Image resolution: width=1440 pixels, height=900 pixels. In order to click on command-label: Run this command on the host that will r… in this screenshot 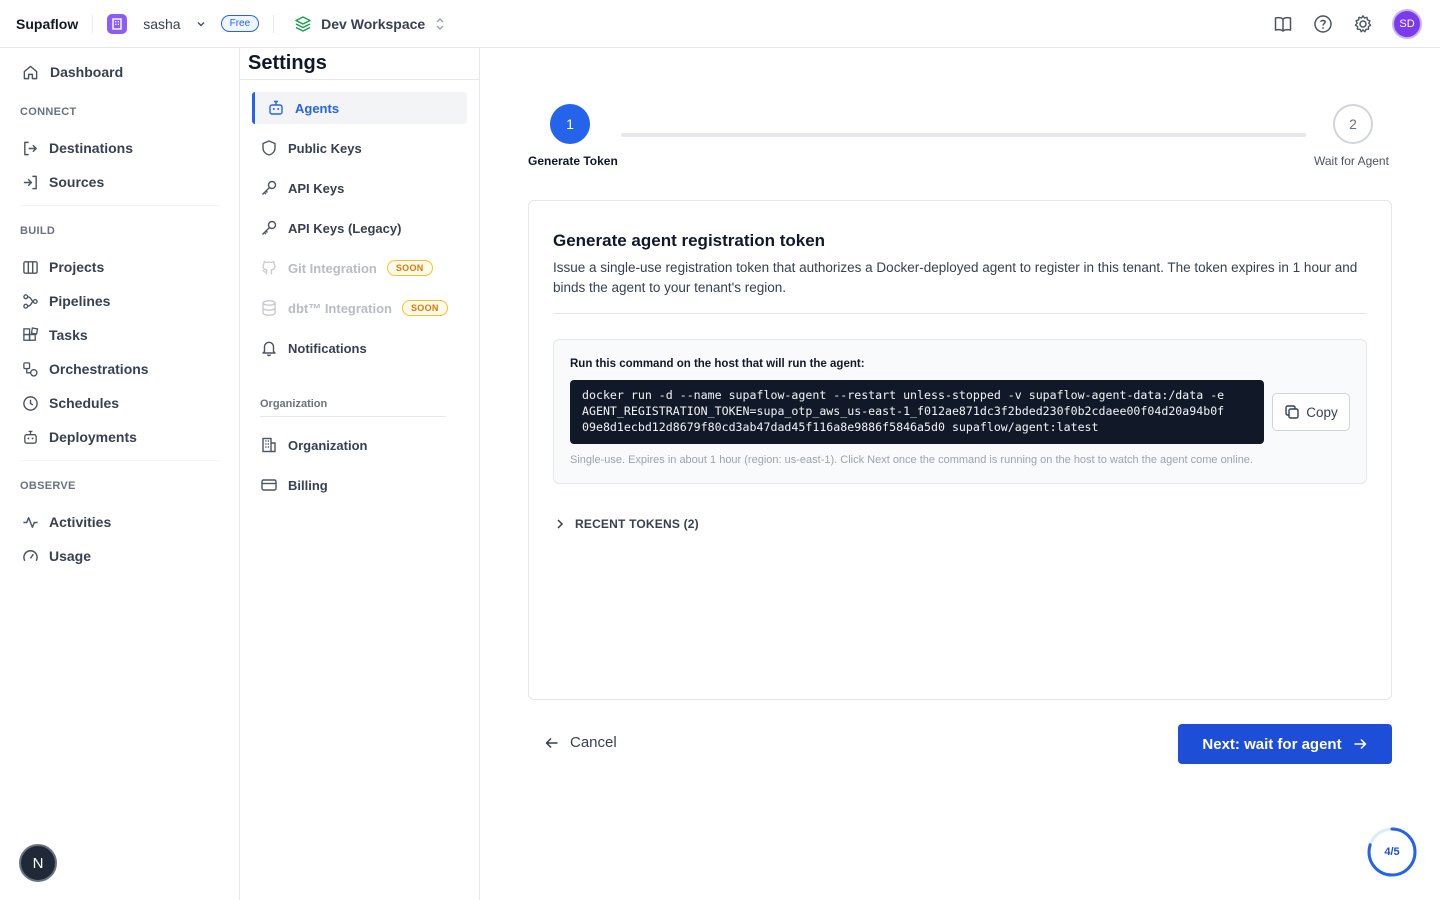, I will do `click(717, 364)`.